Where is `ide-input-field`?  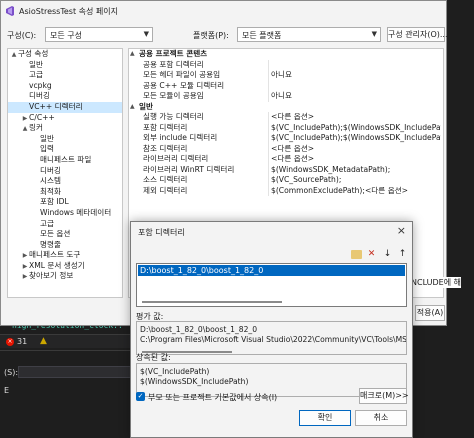
ide-input-field is located at coordinates (77, 372).